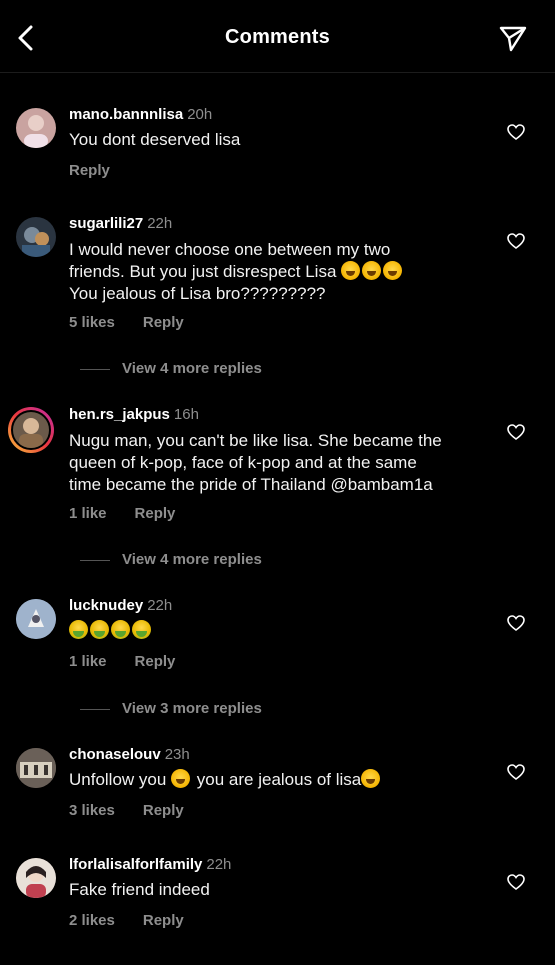 The image size is (555, 965). Describe the element at coordinates (92, 920) in the screenshot. I see `likes-count: 2 likes` at that location.